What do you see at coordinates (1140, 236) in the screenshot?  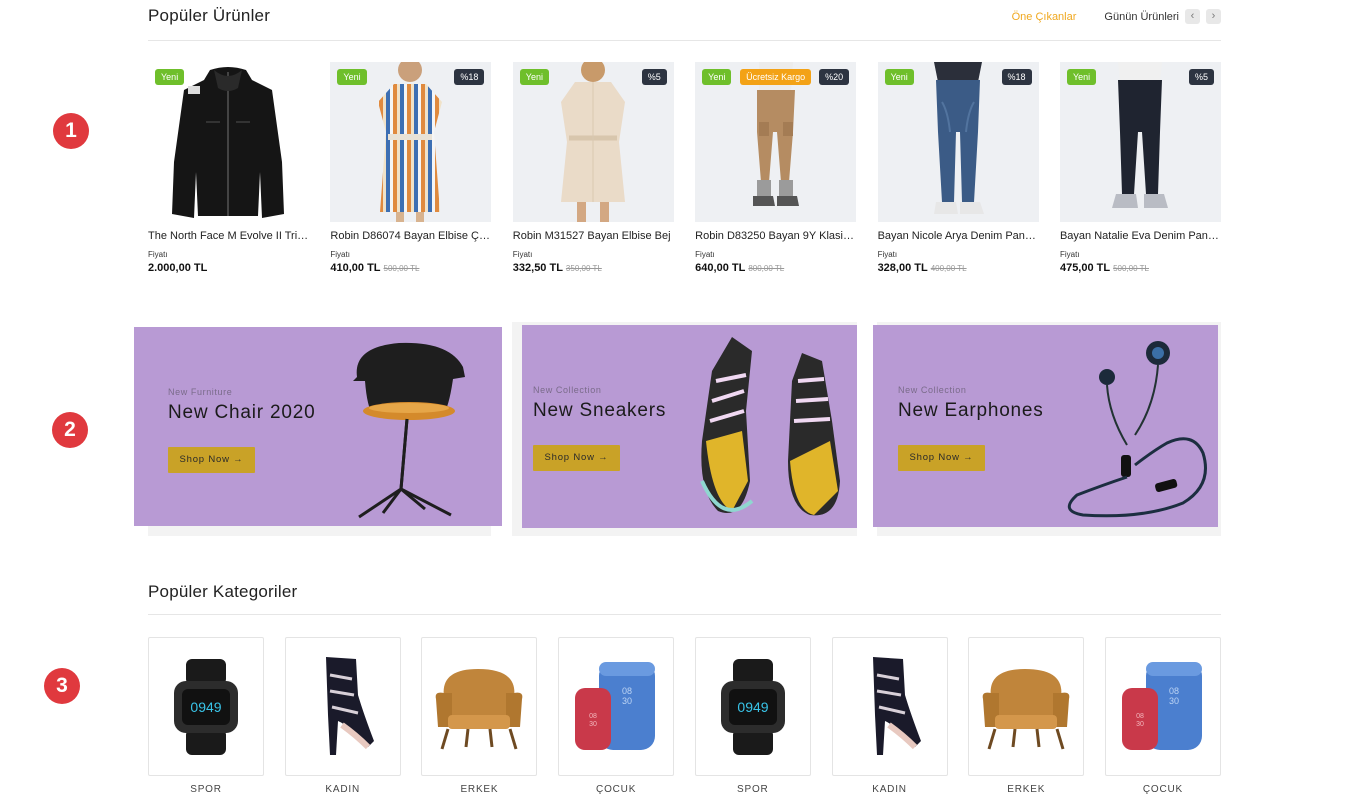 I see `product-name: Bayan Natalie Eva Denim Pantolon` at bounding box center [1140, 236].